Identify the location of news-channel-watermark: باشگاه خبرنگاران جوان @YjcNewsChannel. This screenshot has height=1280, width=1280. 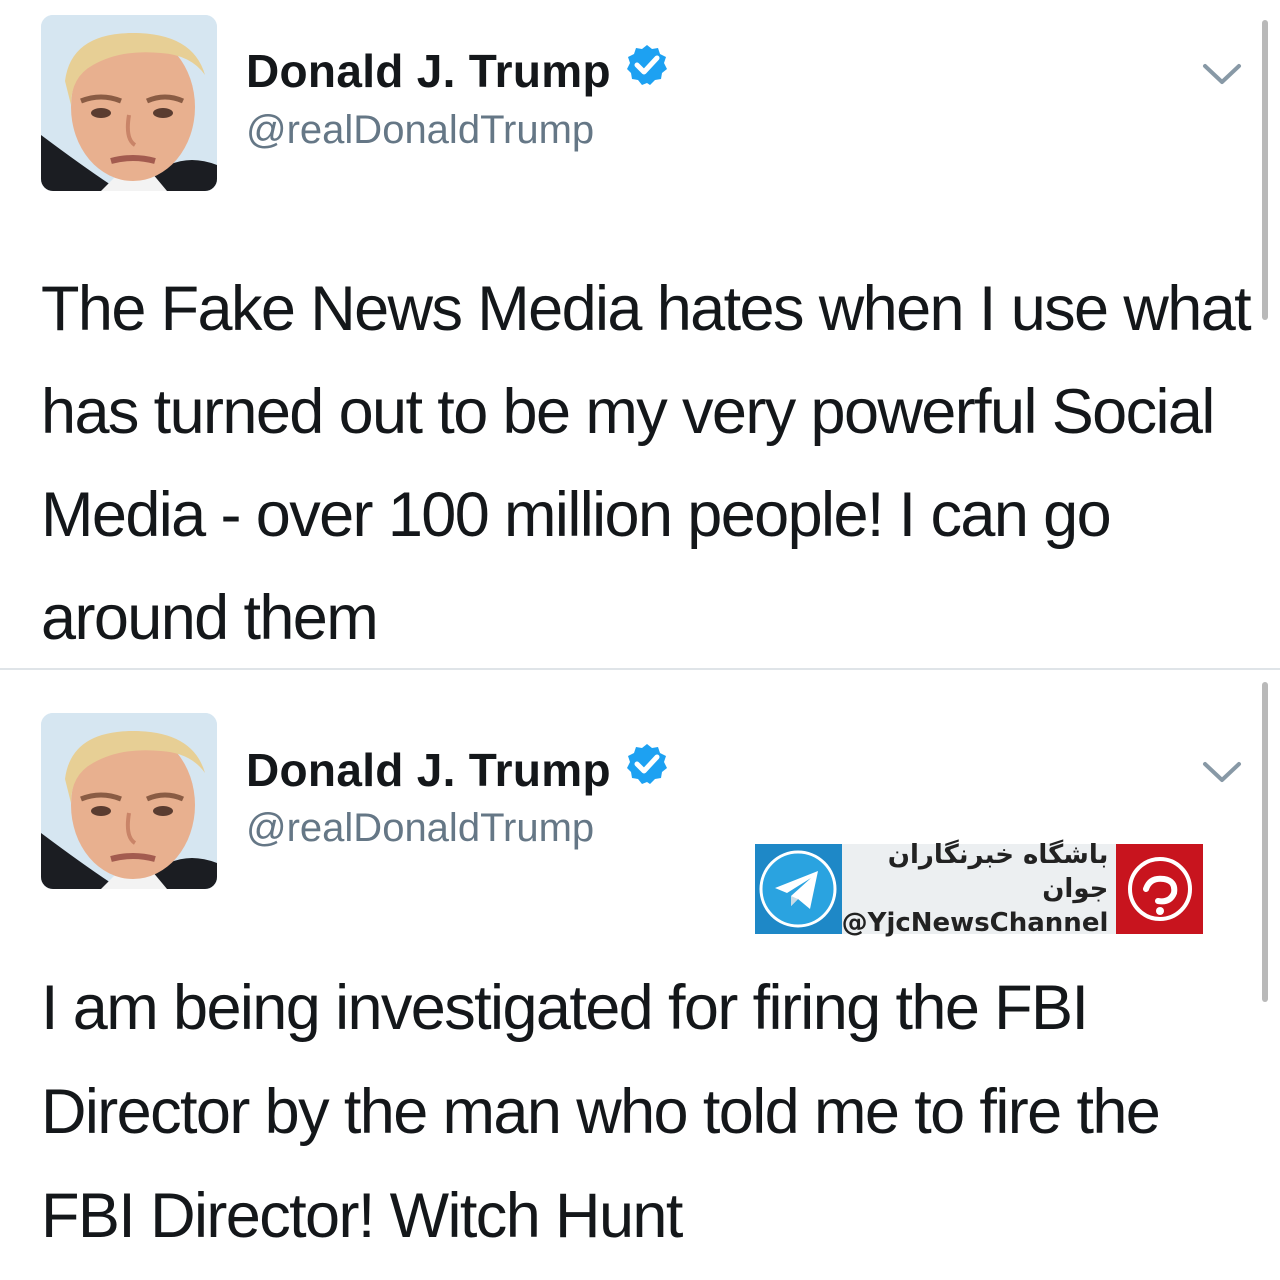
(979, 889).